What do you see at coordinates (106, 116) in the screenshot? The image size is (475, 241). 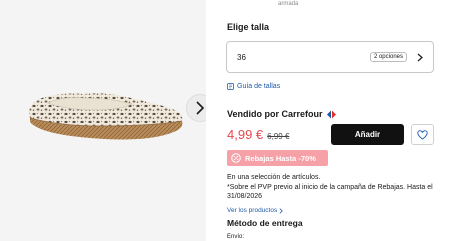 I see `product-image` at bounding box center [106, 116].